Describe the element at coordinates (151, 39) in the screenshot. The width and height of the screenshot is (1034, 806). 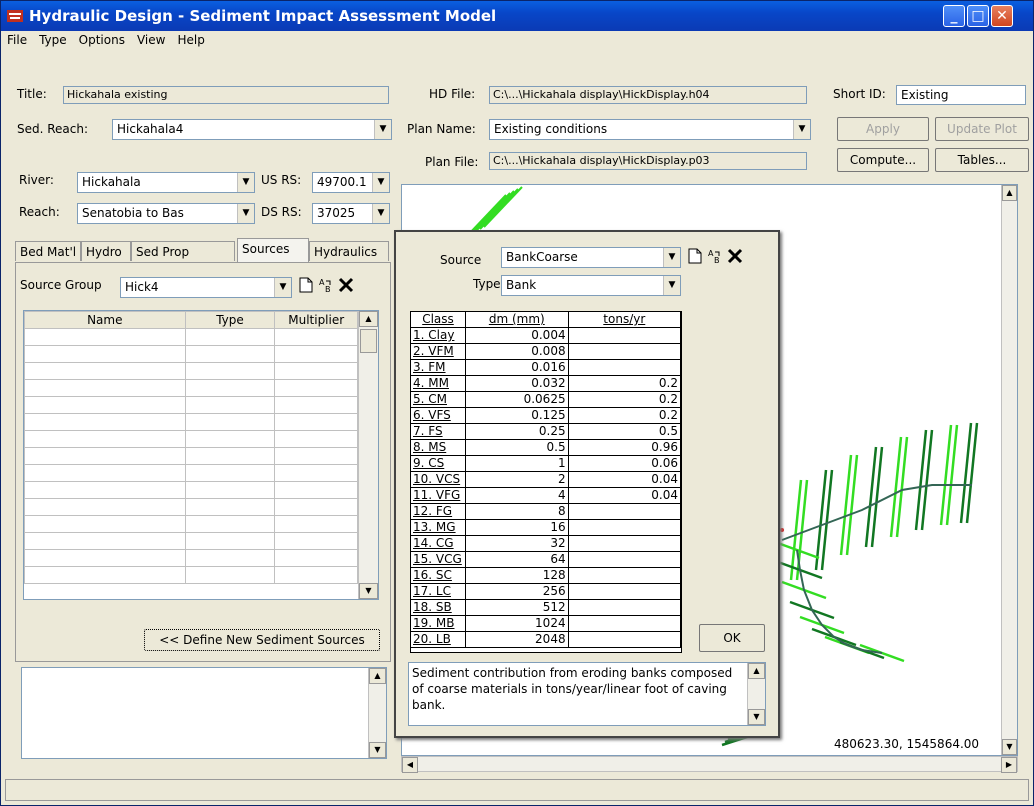
I see `menu-view: View` at that location.